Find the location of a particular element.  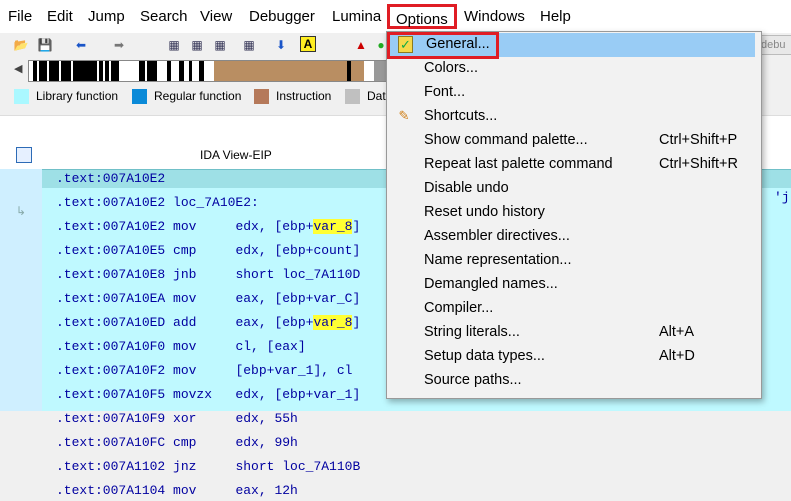

menu-lumina: Lumina is located at coordinates (356, 16).